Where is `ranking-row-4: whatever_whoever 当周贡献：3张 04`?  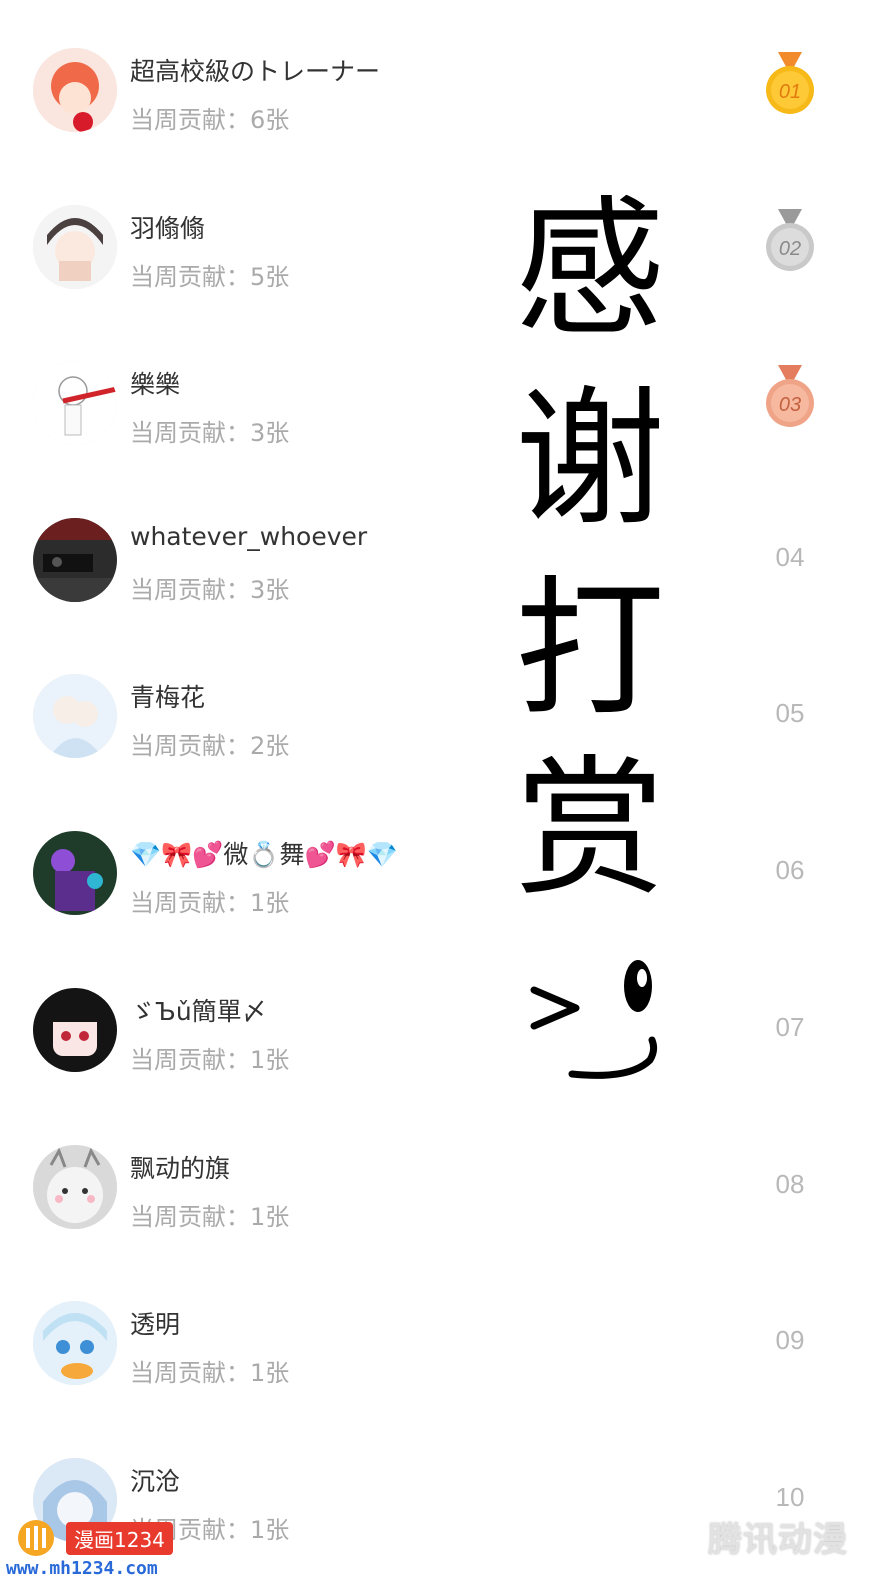 ranking-row-4: whatever_whoever 当周贡献：3张 04 is located at coordinates (440, 548).